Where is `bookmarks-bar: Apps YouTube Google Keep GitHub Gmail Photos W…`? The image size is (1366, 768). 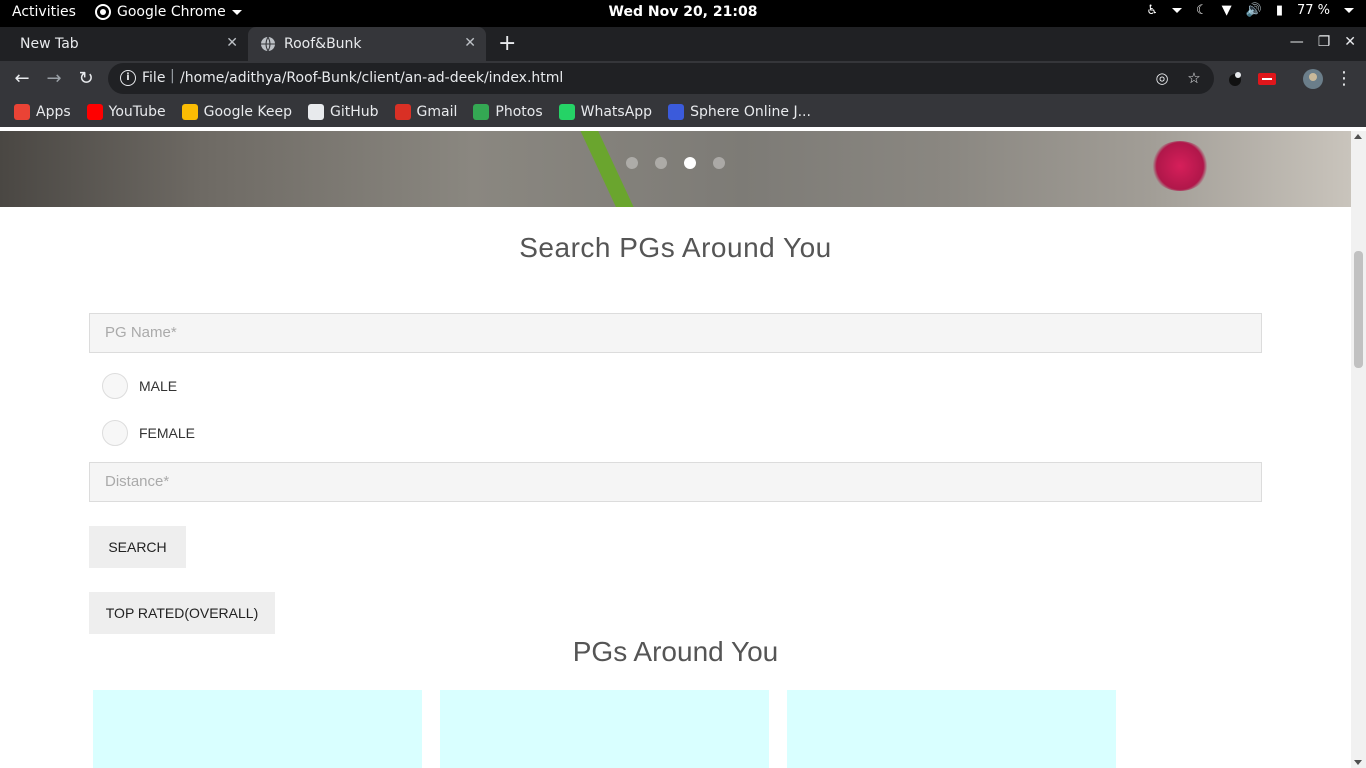
bookmarks-bar: Apps YouTube Google Keep GitHub Gmail Photos W… is located at coordinates (683, 112).